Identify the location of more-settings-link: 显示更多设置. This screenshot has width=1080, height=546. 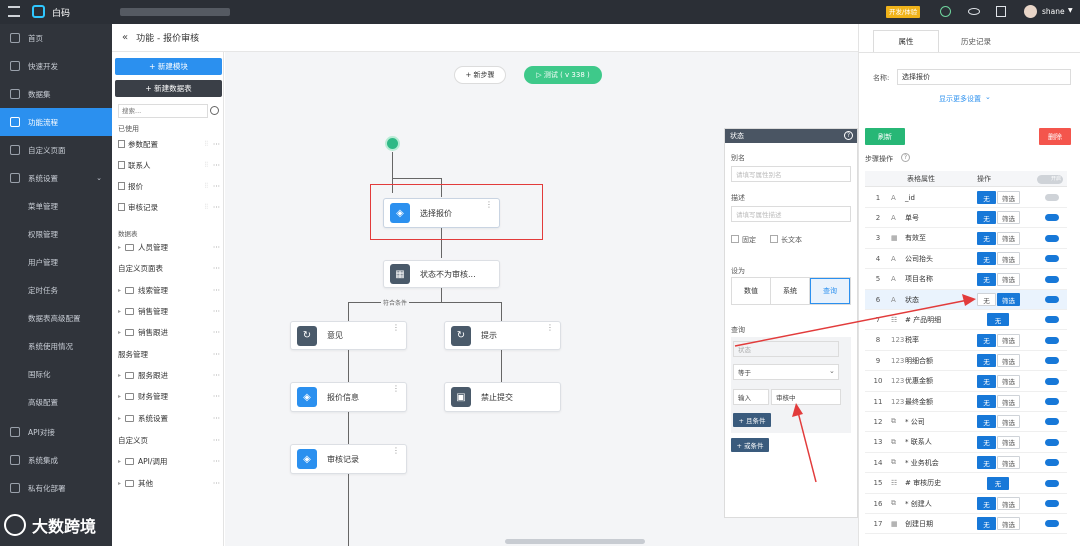
(960, 99).